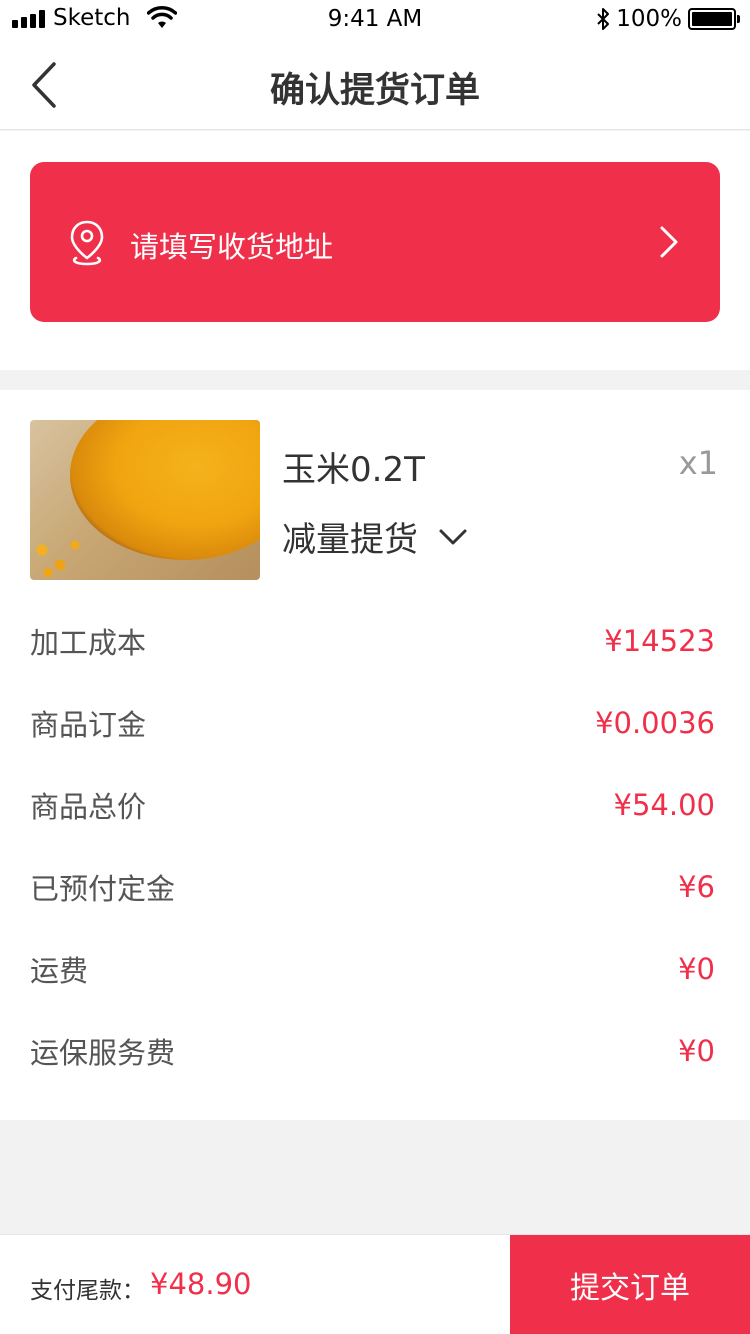 This screenshot has width=750, height=1334. What do you see at coordinates (145, 500) in the screenshot?
I see `product-image` at bounding box center [145, 500].